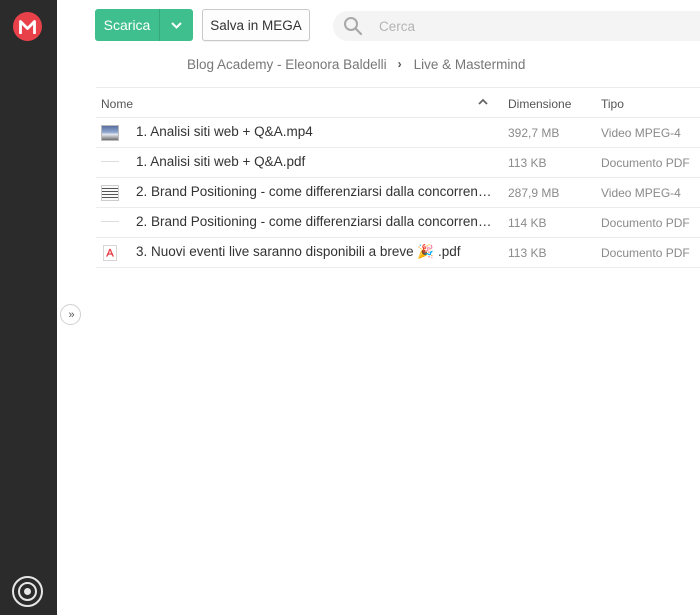 This screenshot has width=700, height=615. What do you see at coordinates (612, 104) in the screenshot?
I see `column-header-type: Tipo` at bounding box center [612, 104].